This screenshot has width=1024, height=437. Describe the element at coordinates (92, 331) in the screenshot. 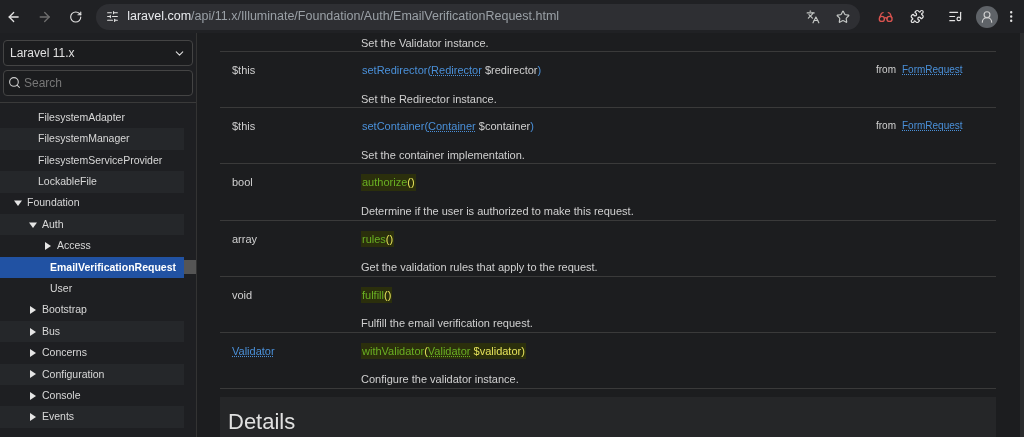

I see `tree-item: Bus` at that location.